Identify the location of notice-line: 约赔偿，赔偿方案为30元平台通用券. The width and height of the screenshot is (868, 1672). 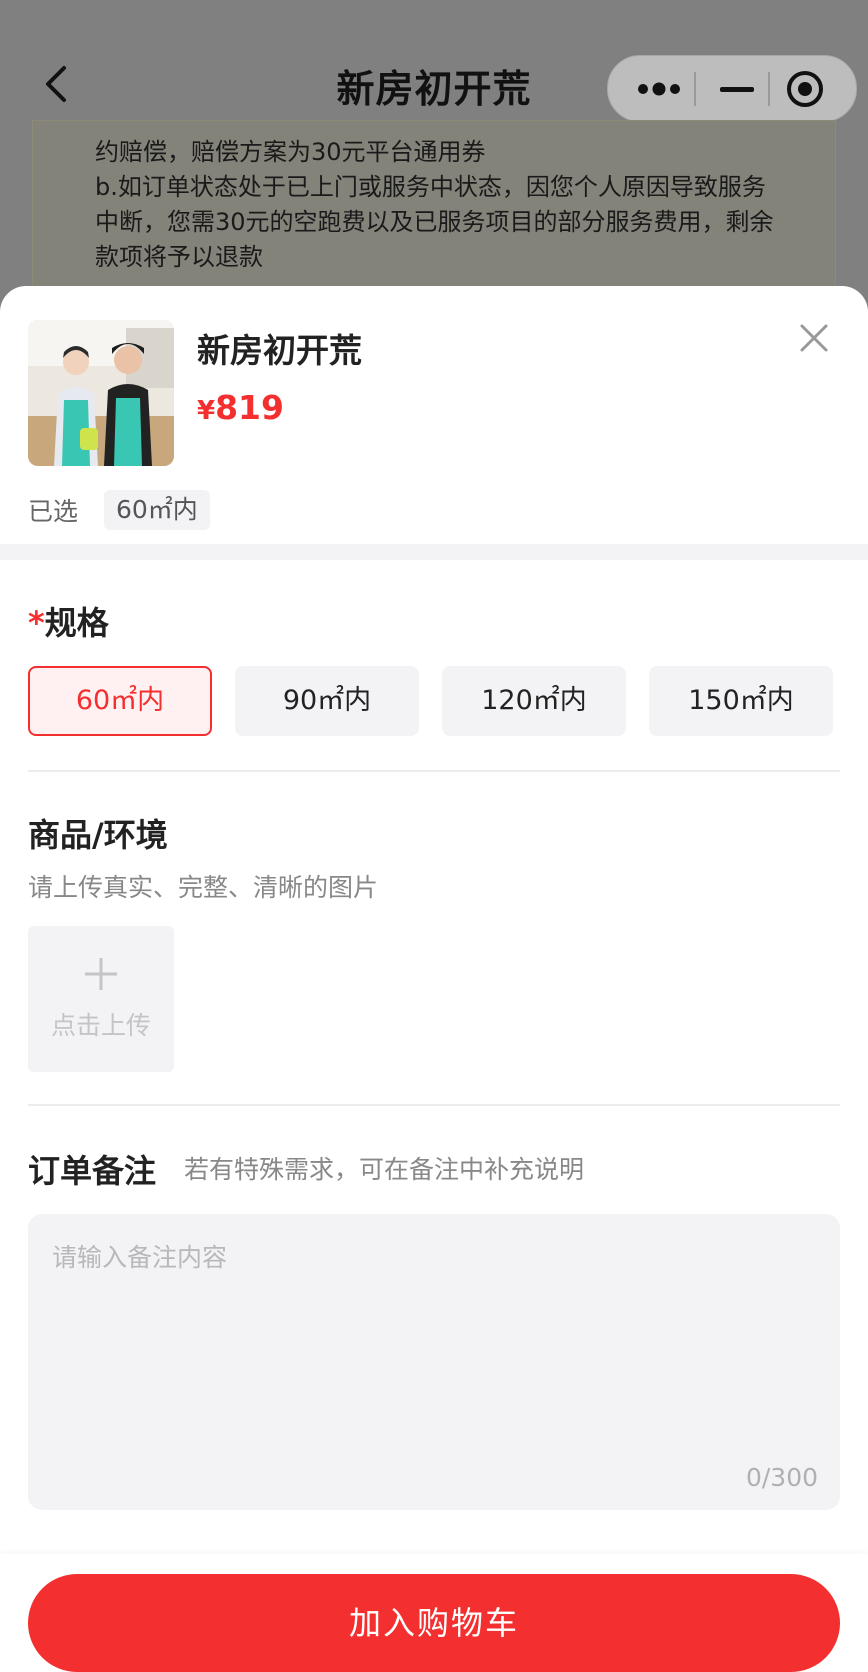
(290, 152).